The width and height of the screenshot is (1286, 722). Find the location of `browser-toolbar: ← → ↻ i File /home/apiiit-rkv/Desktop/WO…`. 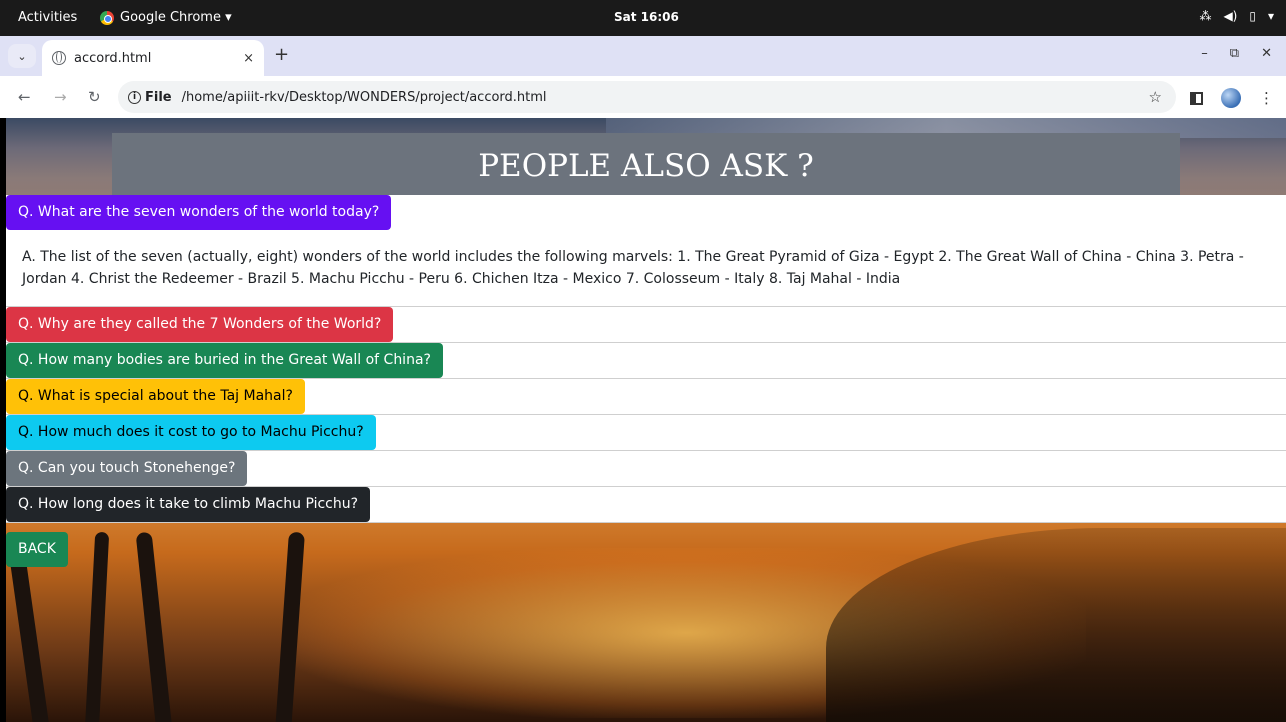

browser-toolbar: ← → ↻ i File /home/apiiit-rkv/Desktop/WO… is located at coordinates (643, 97).